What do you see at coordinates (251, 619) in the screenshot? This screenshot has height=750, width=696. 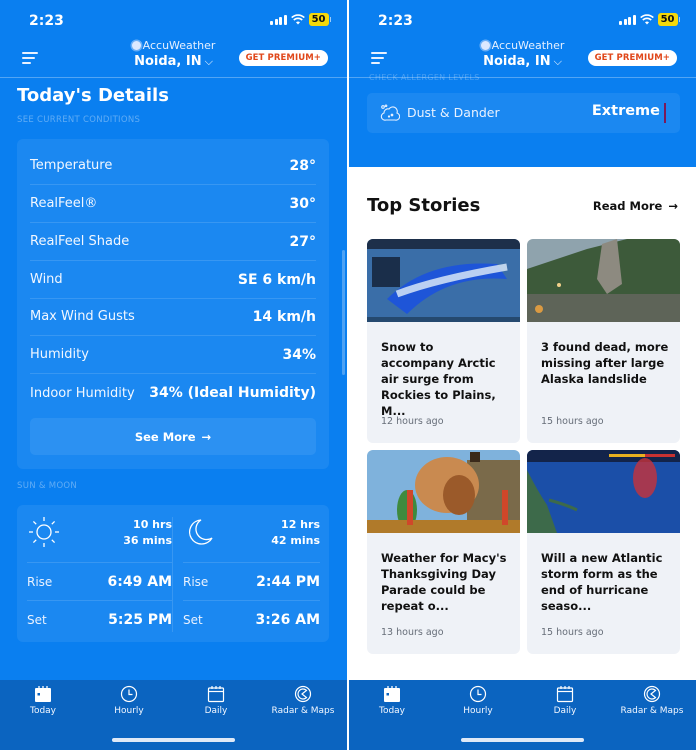 I see `moonset-row: Set 3:26 AM` at bounding box center [251, 619].